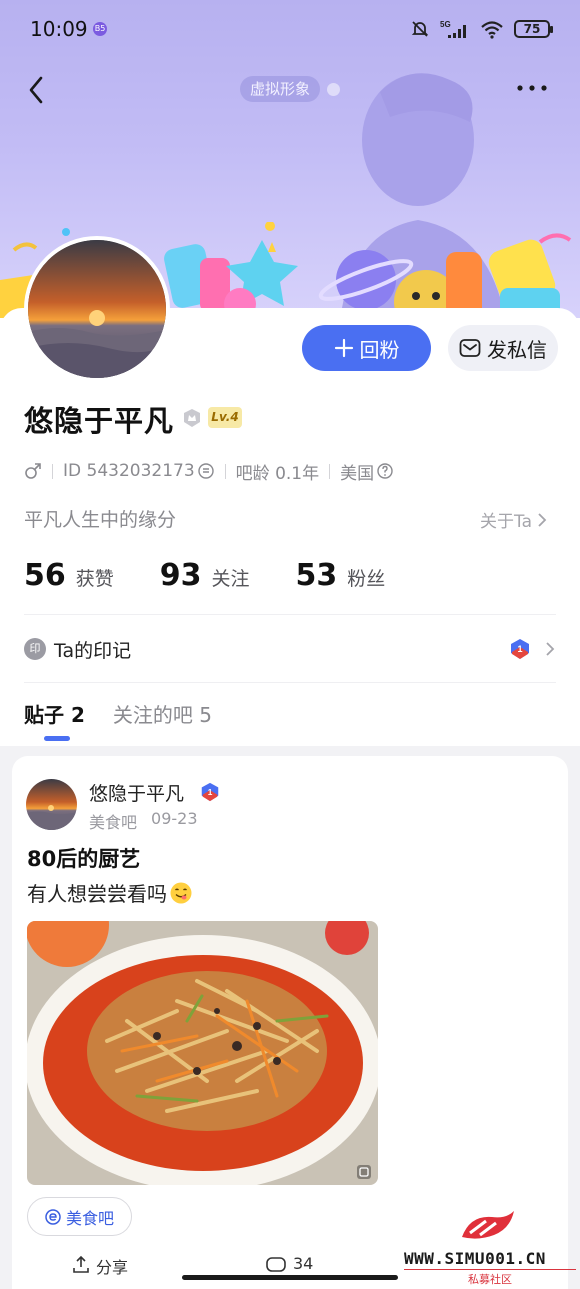 This screenshot has width=580, height=1289. I want to click on forum-chip-label: 美食吧, so click(89, 1218).